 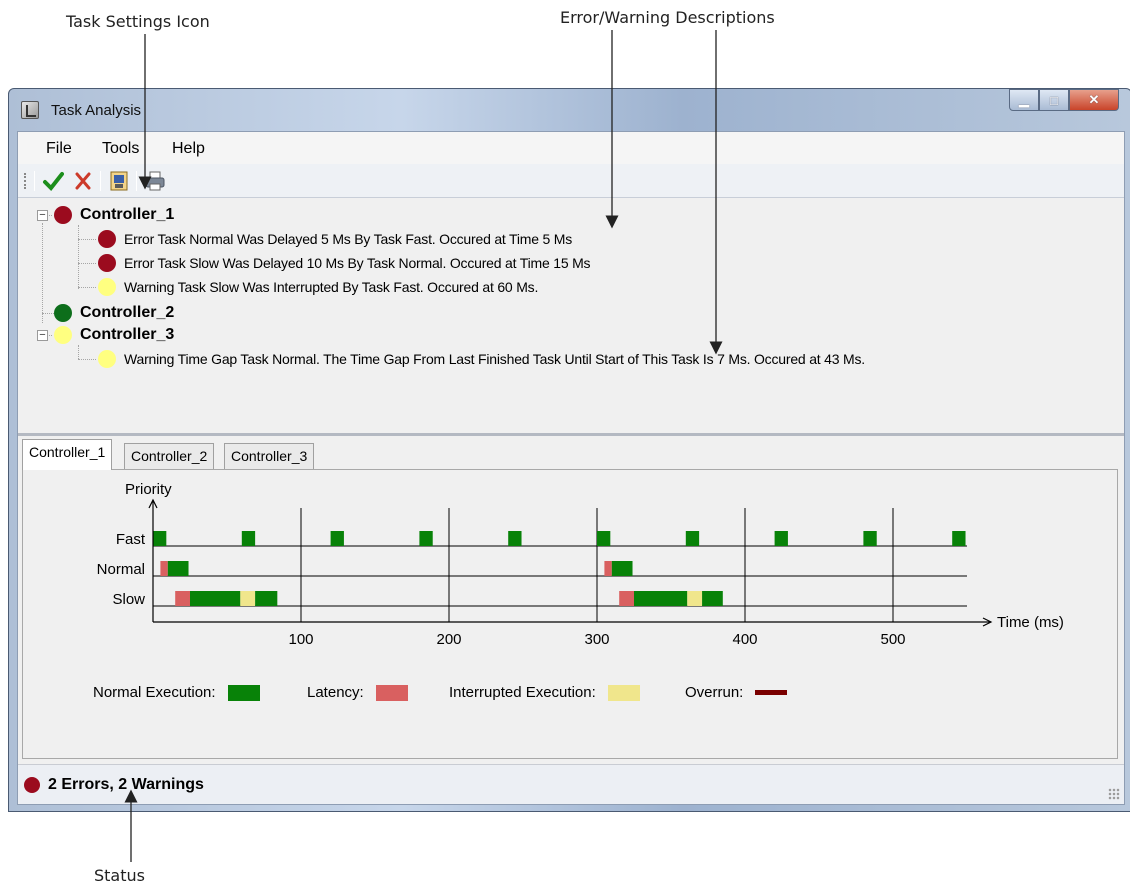 I want to click on tree-node-controller: Controller_2, so click(x=114, y=313).